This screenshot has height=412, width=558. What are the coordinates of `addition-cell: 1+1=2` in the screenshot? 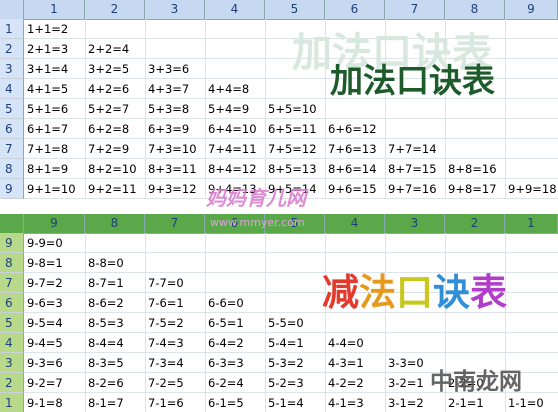 It's located at (46, 29).